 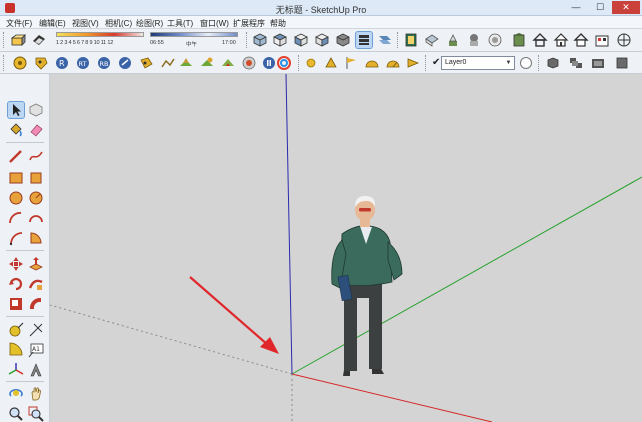 I want to click on move-icon, so click(x=16, y=264).